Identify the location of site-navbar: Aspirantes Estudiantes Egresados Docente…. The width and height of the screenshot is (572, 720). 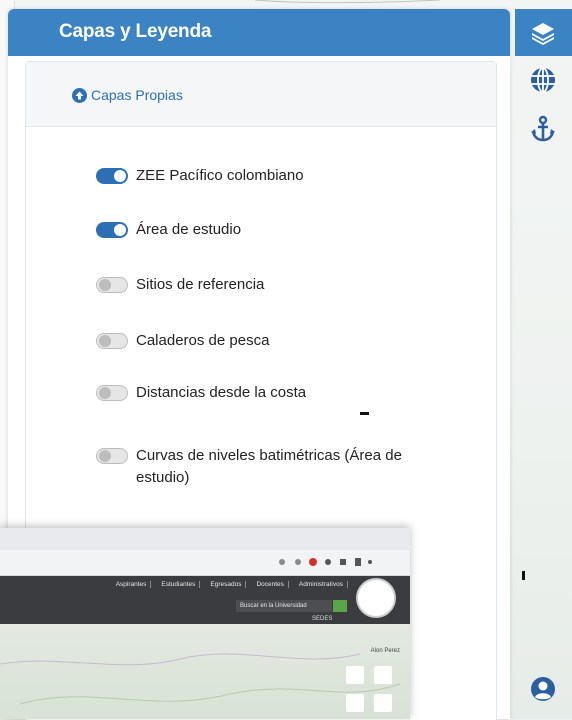
(205, 600).